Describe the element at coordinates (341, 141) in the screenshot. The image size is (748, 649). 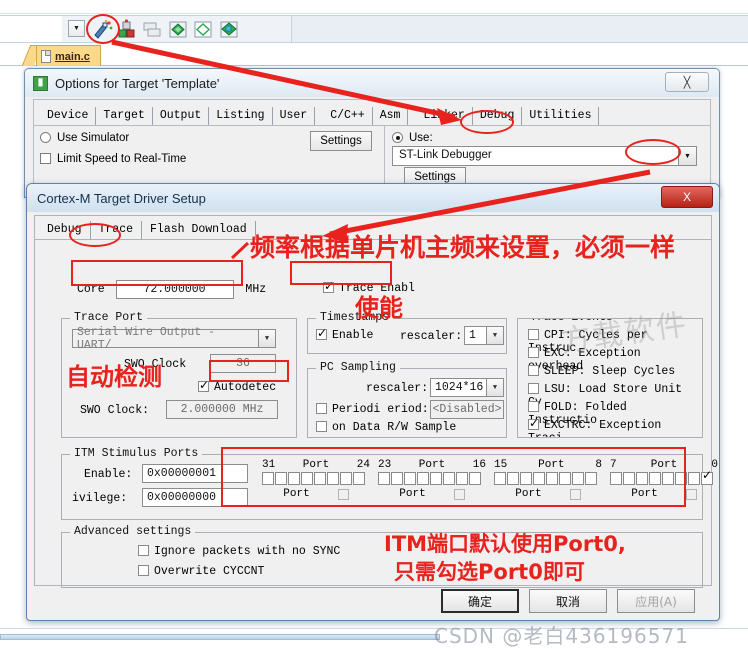
I see `simulator-settings-button: Settings` at that location.